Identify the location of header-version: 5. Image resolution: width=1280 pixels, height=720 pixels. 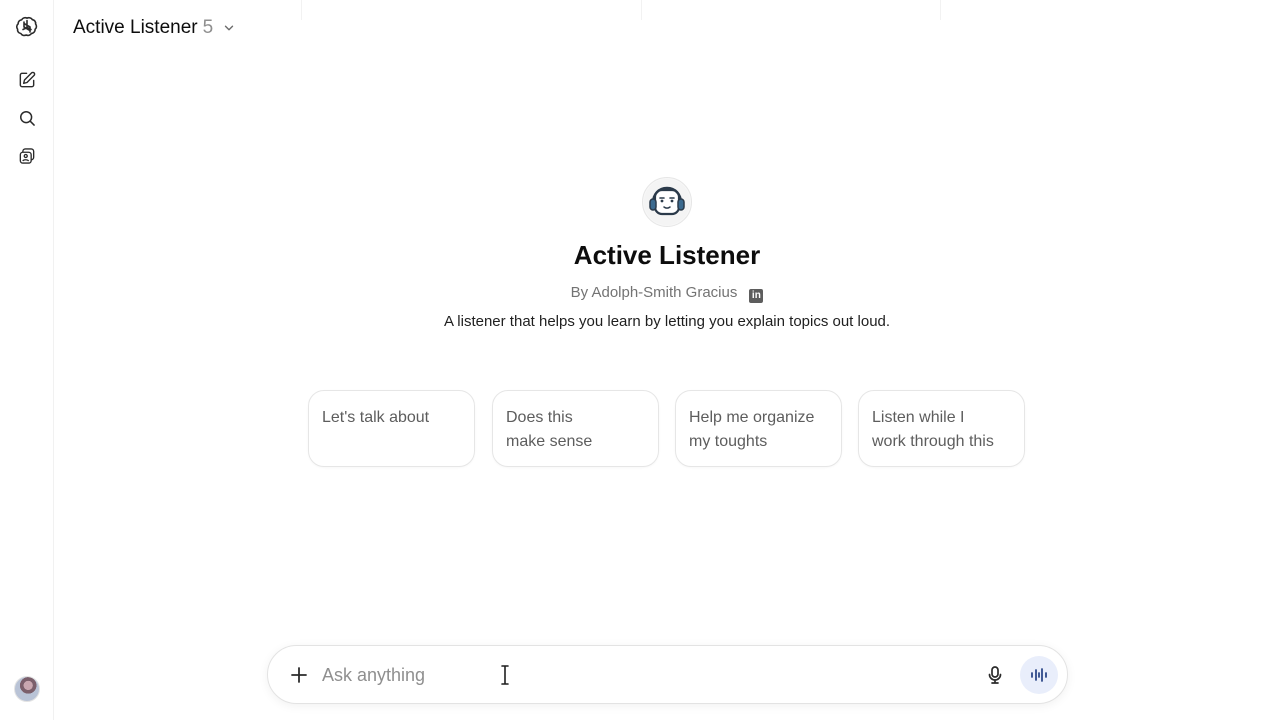
(208, 27).